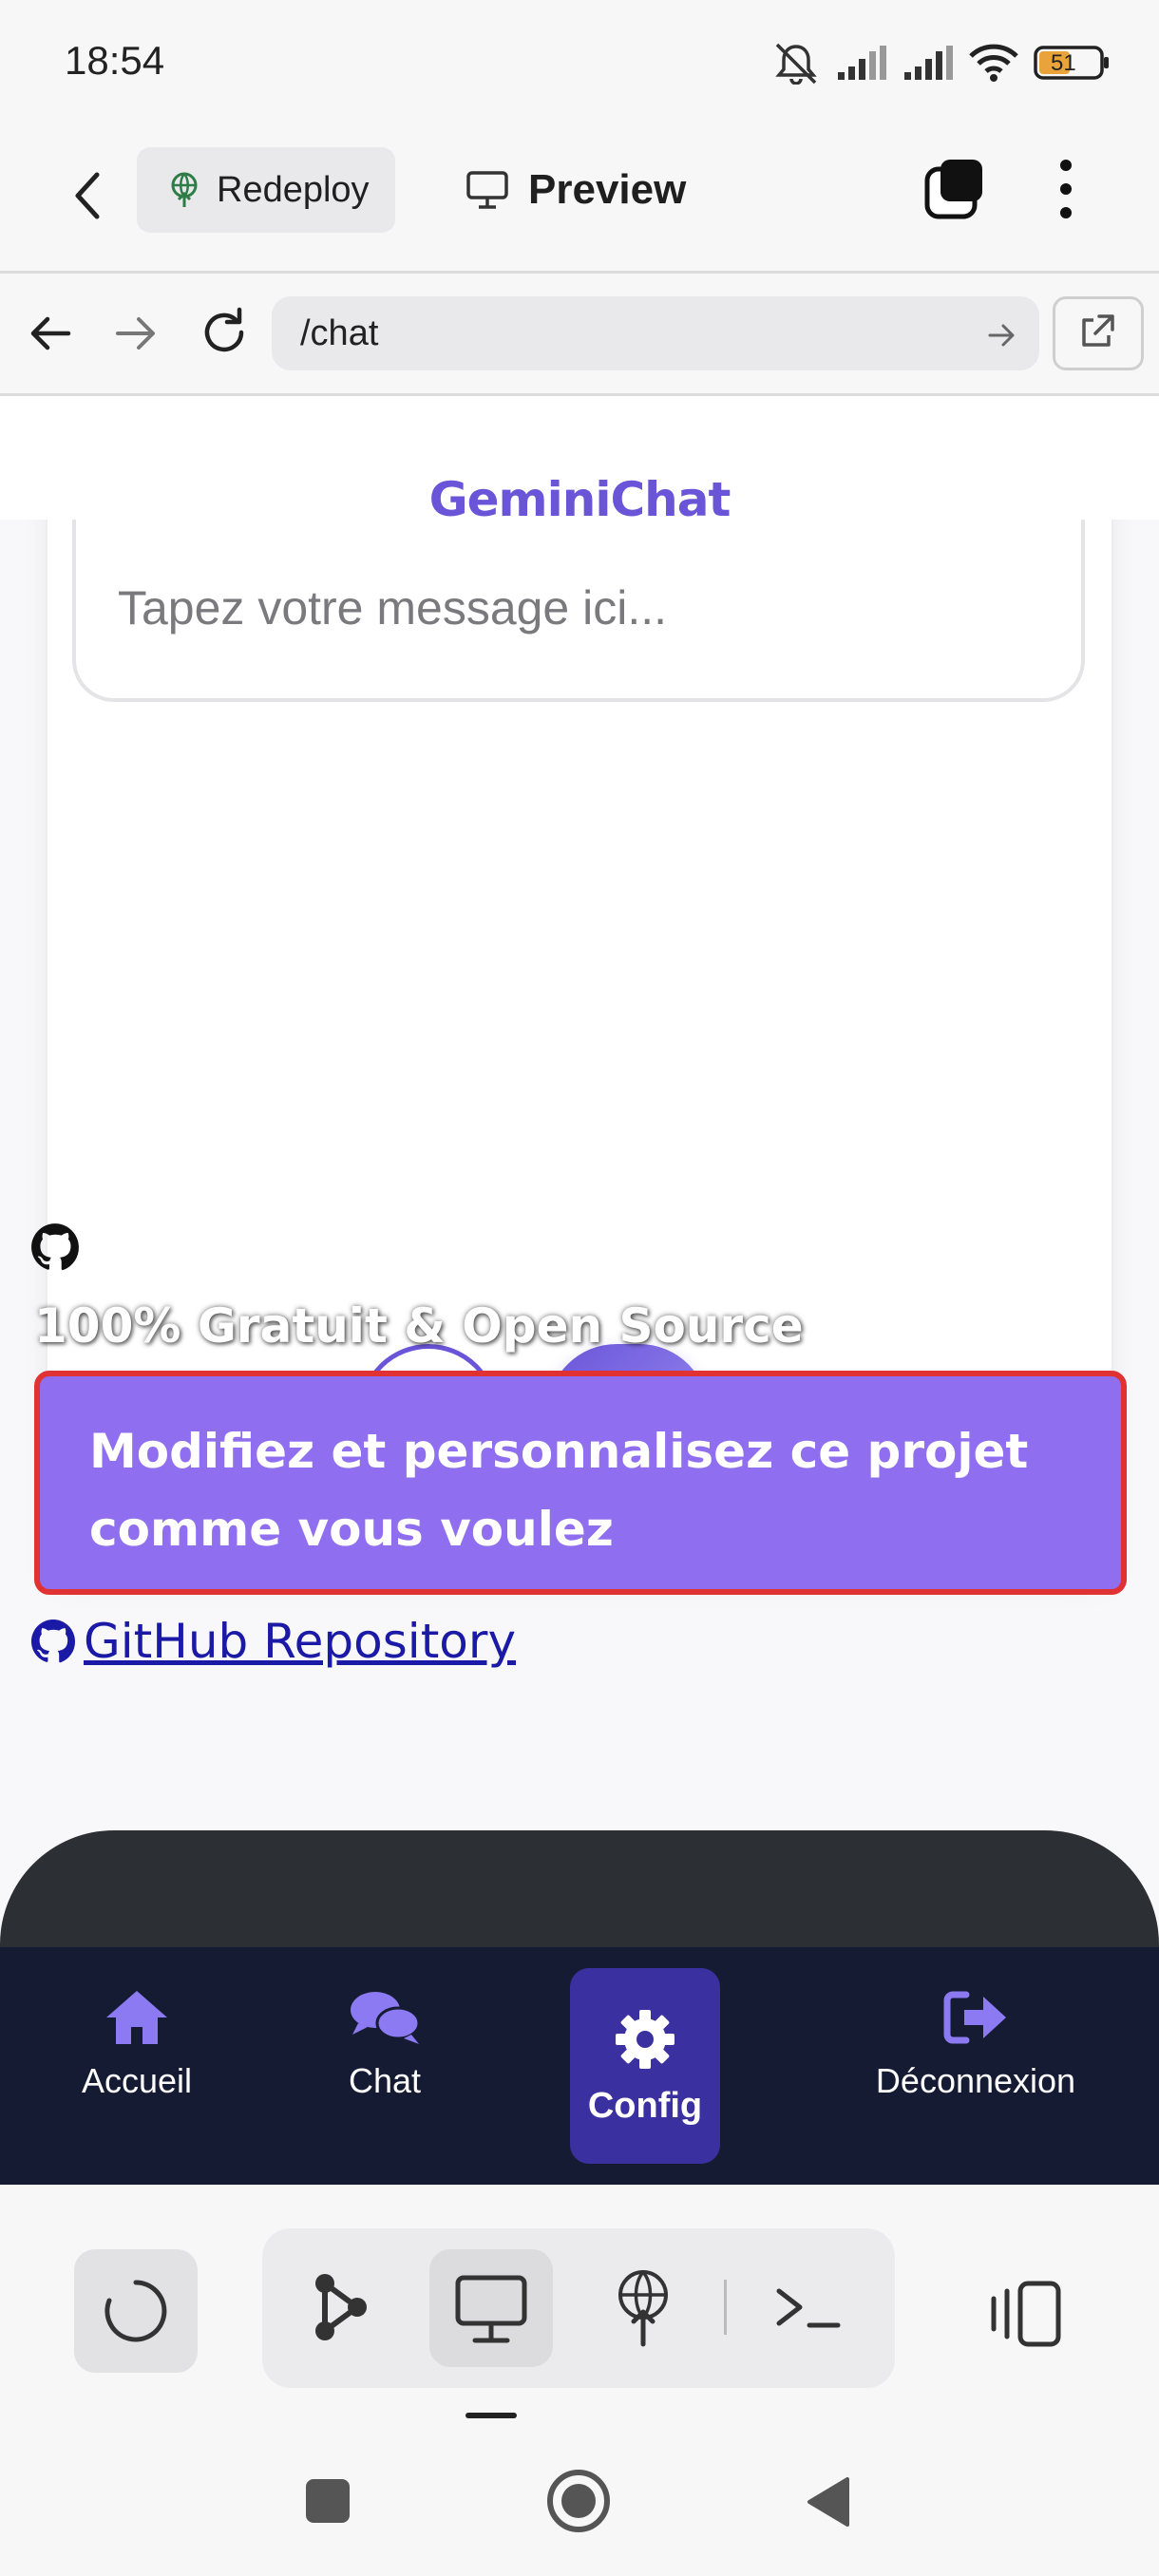  I want to click on preview-label: Preview, so click(607, 189).